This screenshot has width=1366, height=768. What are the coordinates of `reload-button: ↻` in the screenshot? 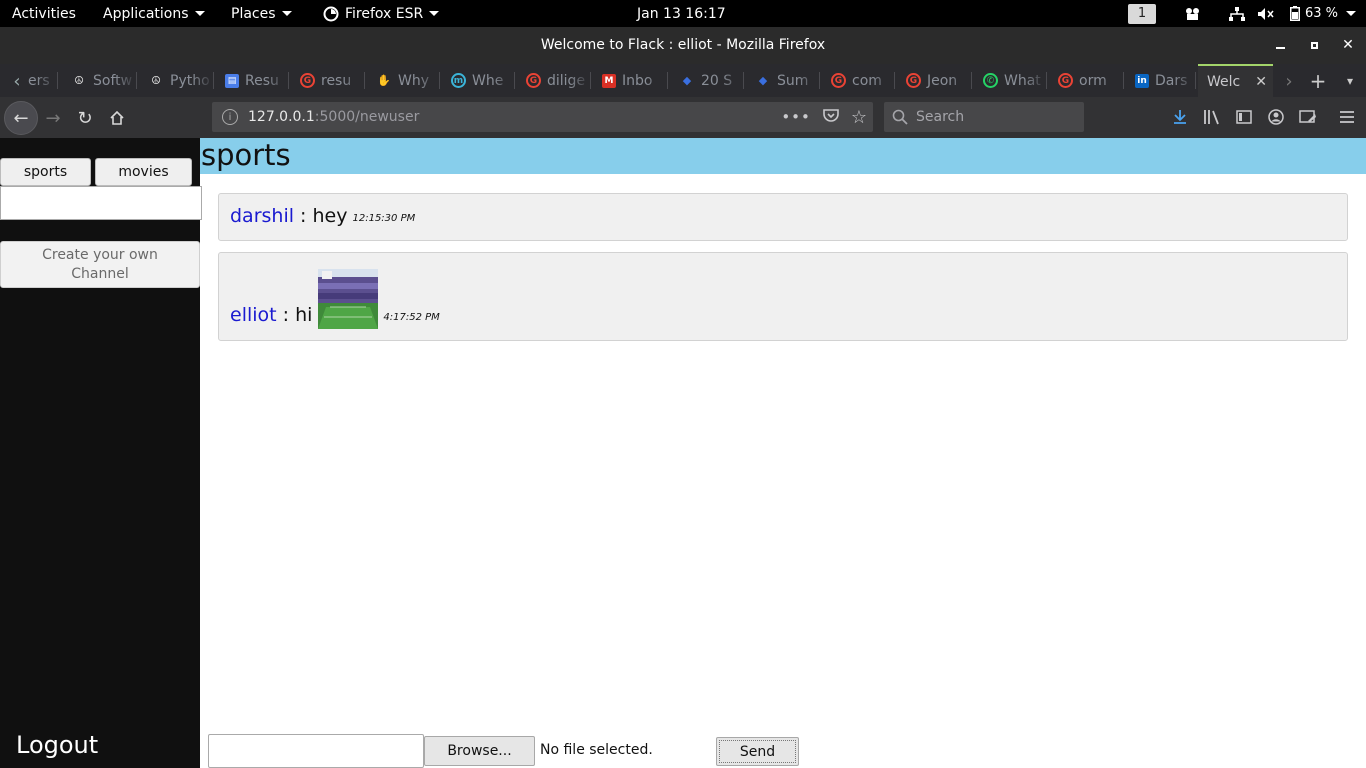 It's located at (85, 118).